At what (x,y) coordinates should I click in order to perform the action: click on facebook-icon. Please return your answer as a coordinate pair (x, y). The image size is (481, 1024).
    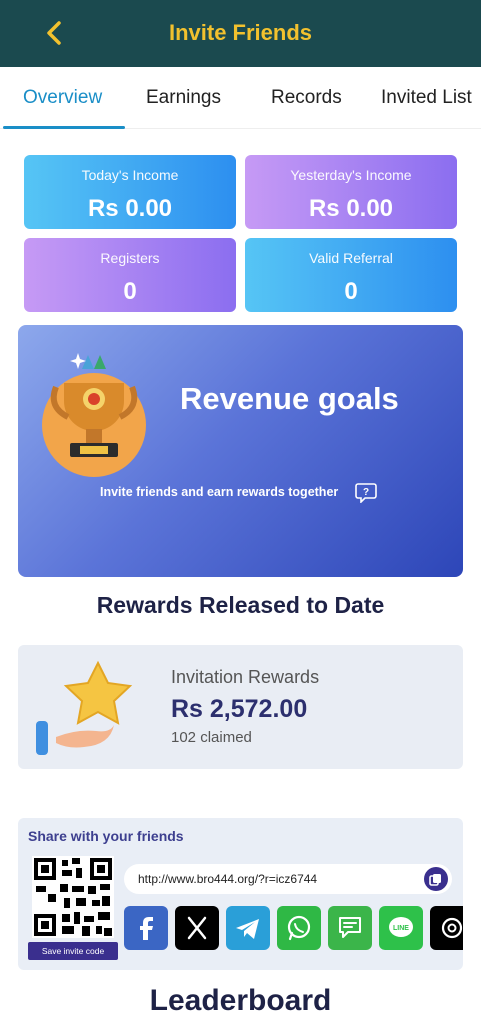
    Looking at the image, I should click on (146, 928).